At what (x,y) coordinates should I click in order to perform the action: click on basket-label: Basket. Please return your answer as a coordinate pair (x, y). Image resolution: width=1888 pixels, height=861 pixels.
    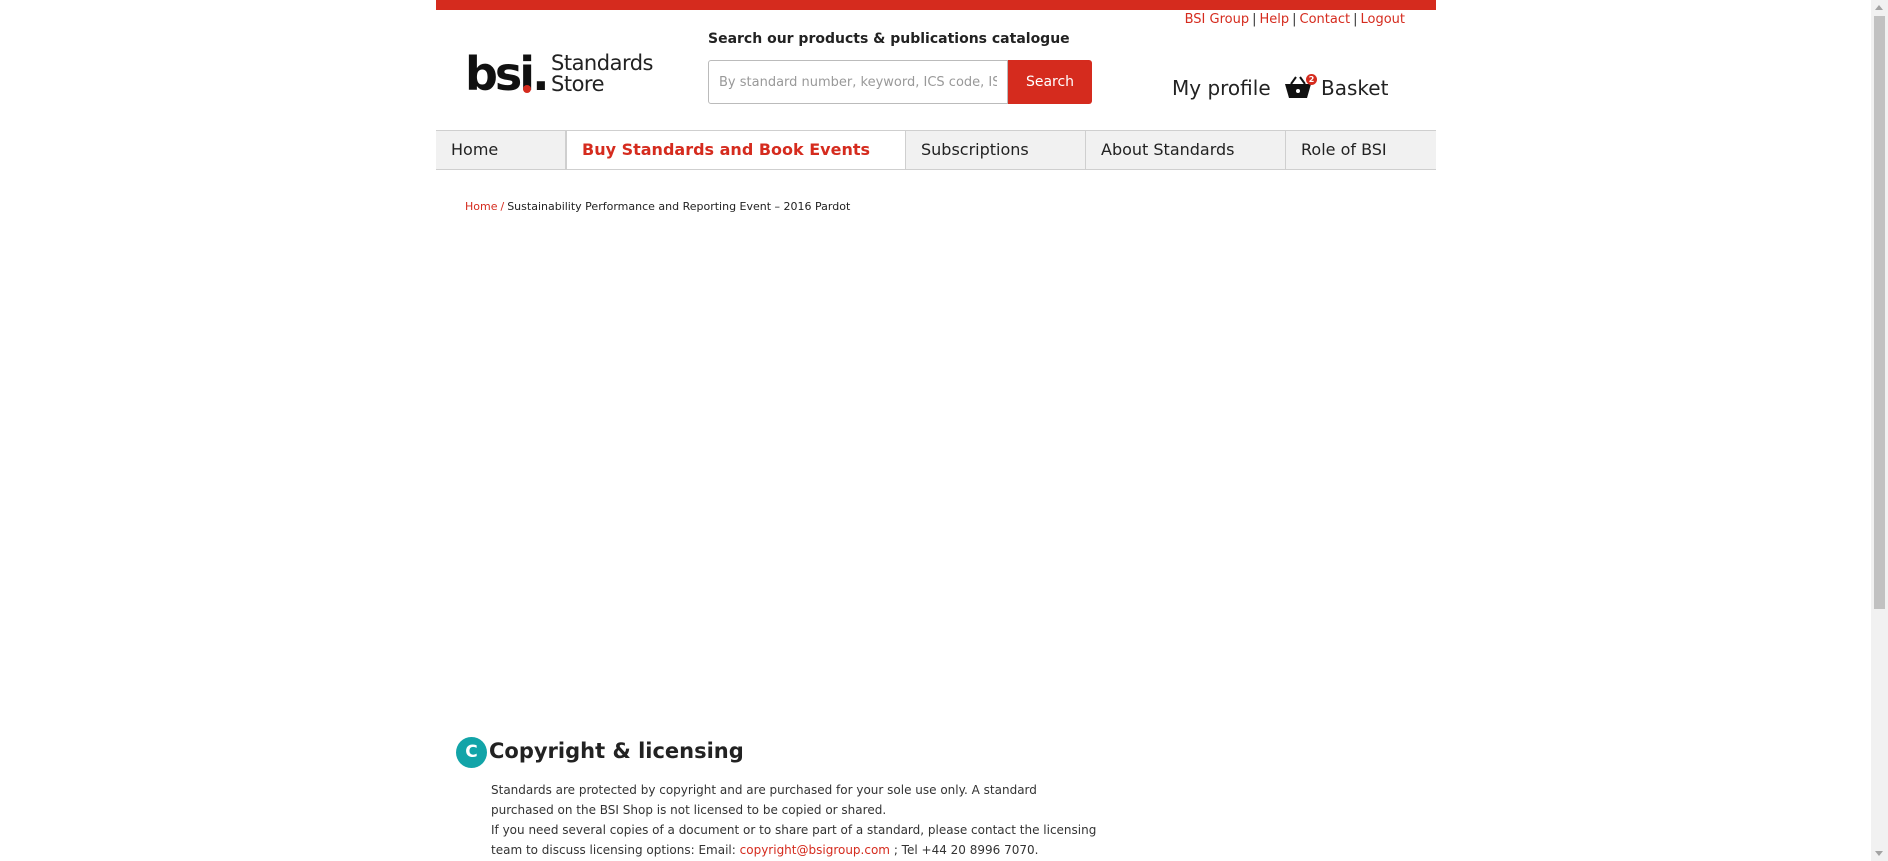
    Looking at the image, I should click on (1355, 88).